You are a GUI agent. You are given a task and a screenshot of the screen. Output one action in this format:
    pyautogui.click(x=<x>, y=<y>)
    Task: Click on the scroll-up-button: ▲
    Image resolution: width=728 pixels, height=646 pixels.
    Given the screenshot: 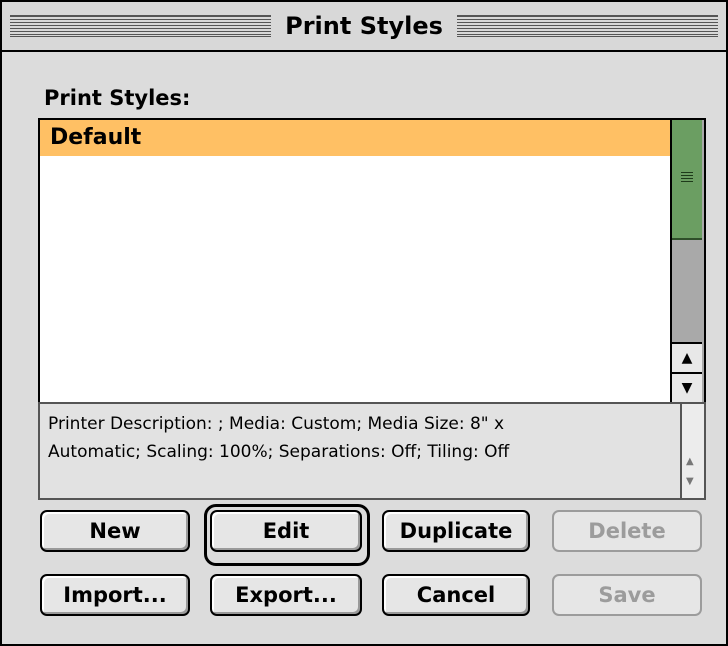 What is the action you would take?
    pyautogui.click(x=687, y=357)
    